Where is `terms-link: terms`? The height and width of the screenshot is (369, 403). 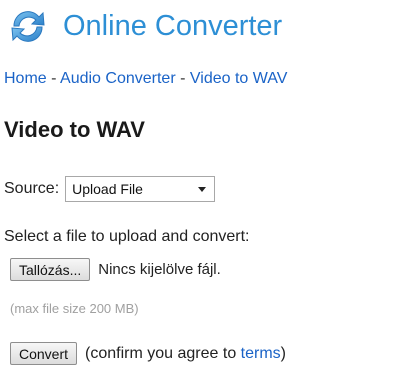
terms-link: terms is located at coordinates (261, 353).